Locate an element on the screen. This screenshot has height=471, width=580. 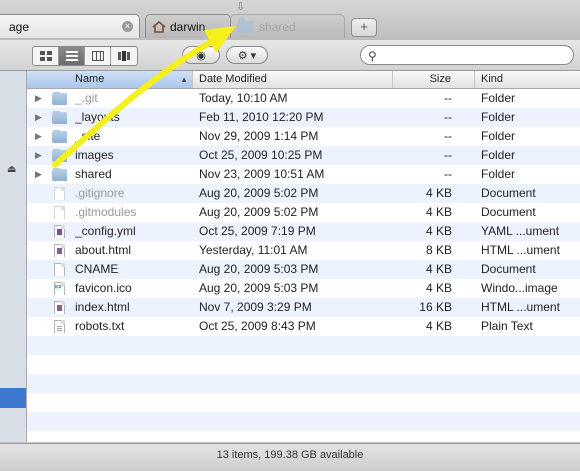
file-date: Nov 23, 2009 10:51 AM is located at coordinates (262, 174).